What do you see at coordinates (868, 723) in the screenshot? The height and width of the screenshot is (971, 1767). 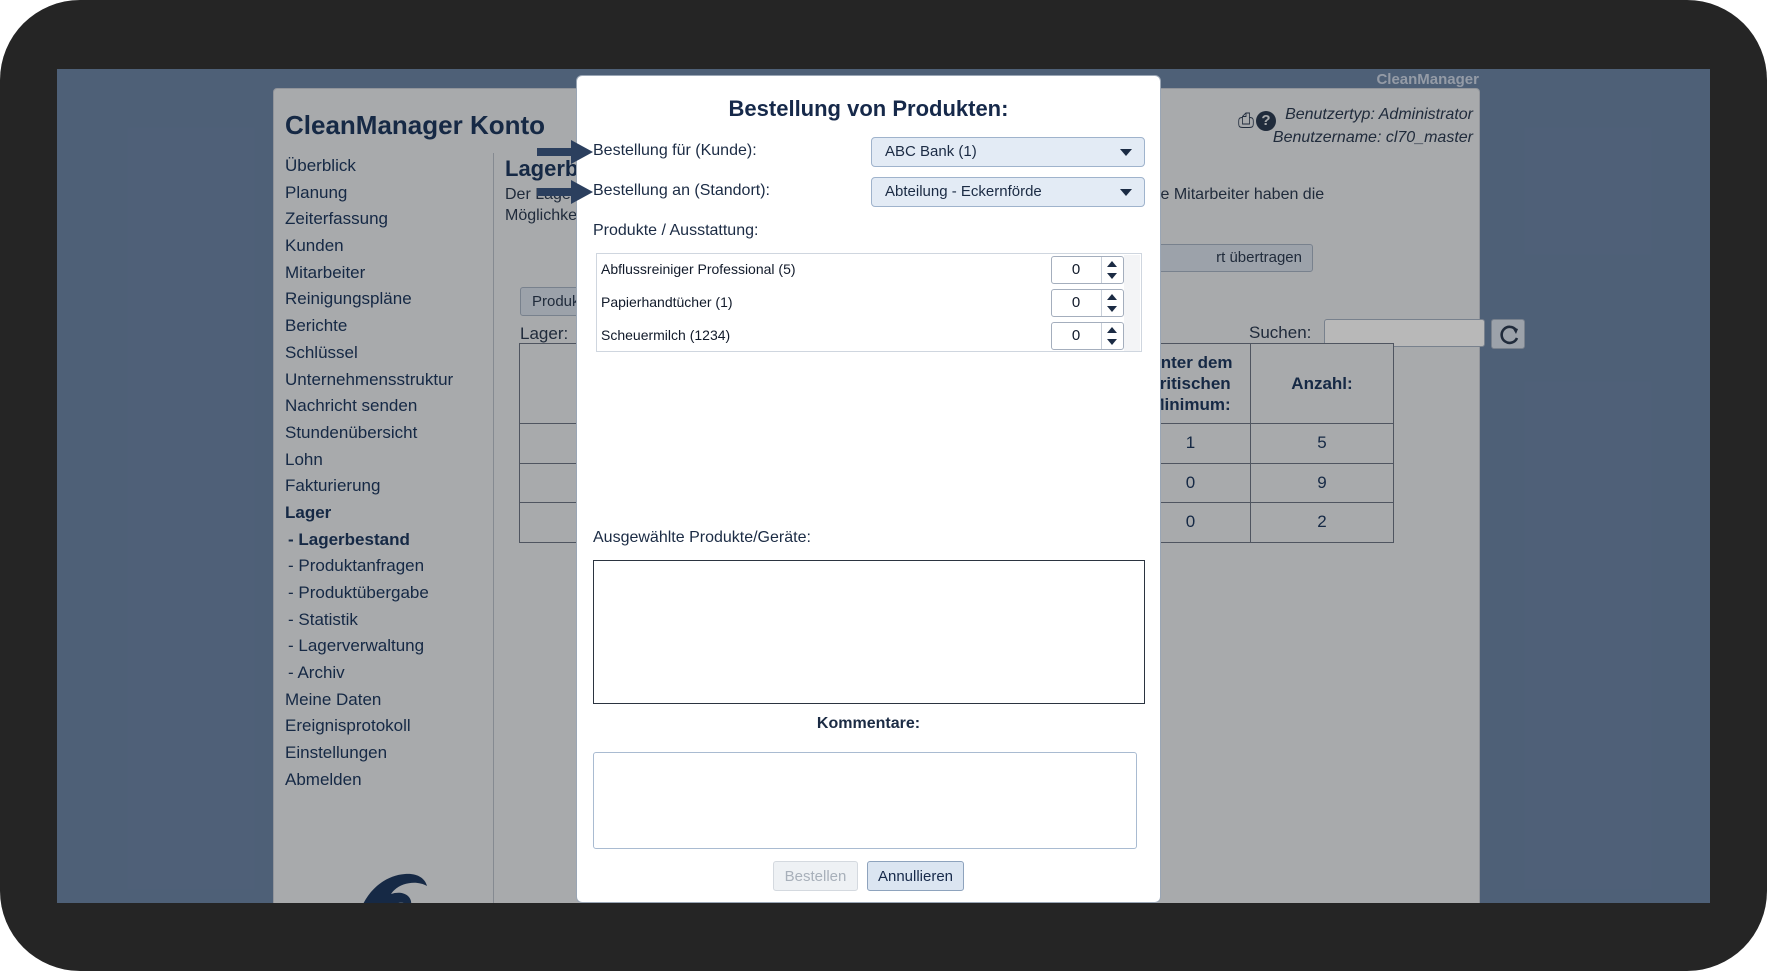 I see `comments-label: Kommentare:` at bounding box center [868, 723].